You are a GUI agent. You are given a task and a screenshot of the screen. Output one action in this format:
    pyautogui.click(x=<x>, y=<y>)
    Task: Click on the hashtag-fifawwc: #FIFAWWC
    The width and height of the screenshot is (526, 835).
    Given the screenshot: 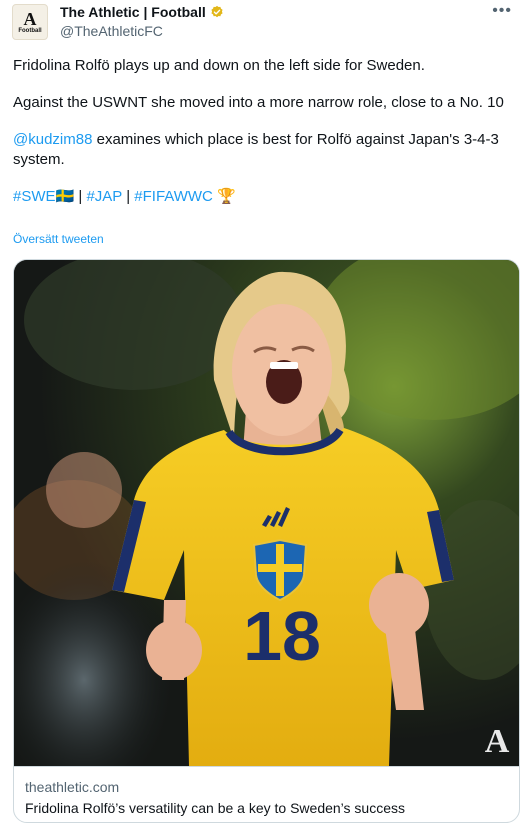 What is the action you would take?
    pyautogui.click(x=173, y=196)
    